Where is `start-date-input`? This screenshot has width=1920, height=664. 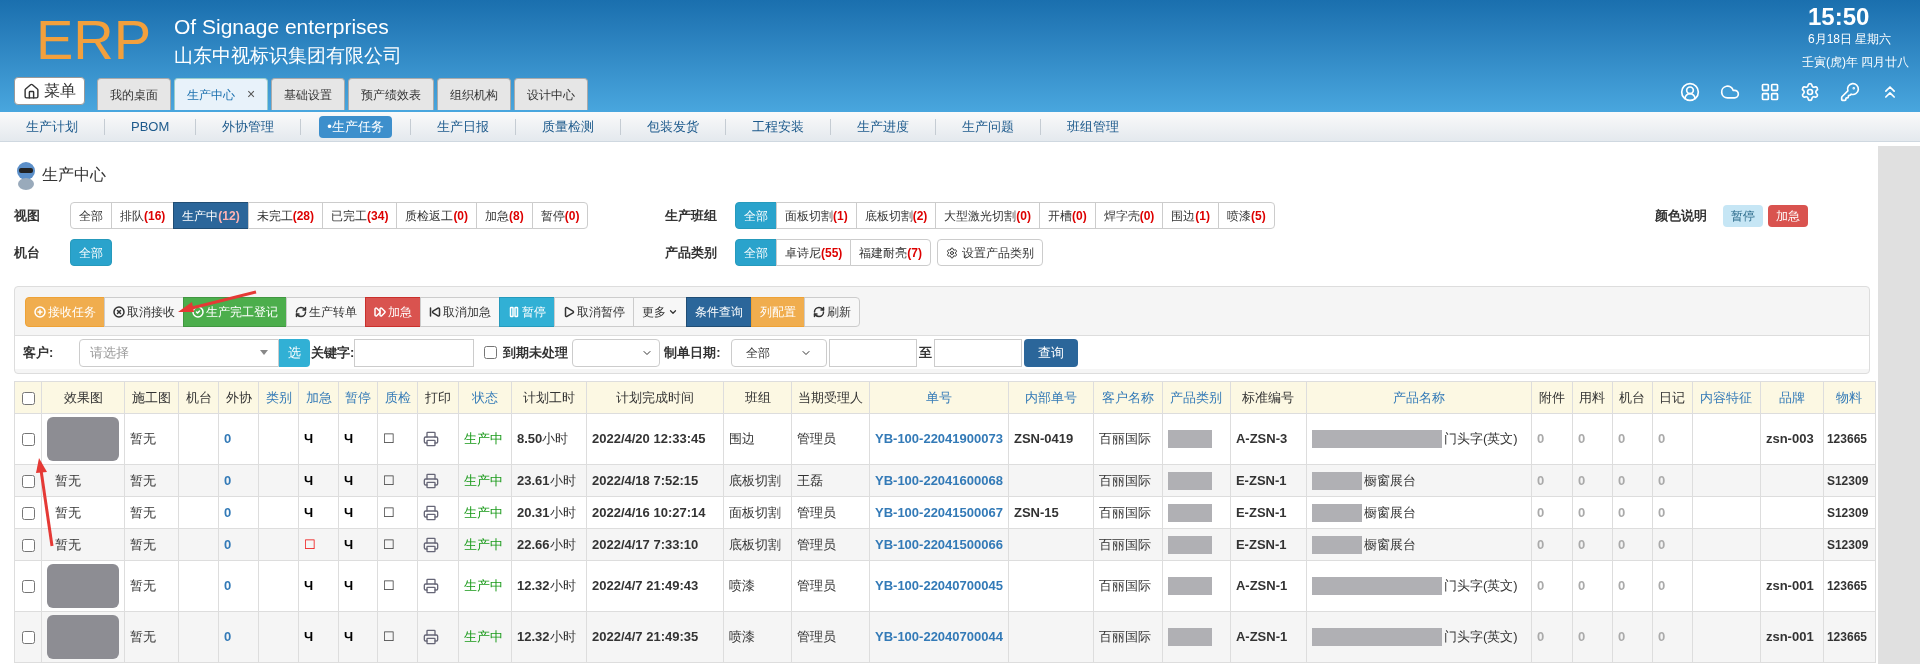
start-date-input is located at coordinates (872, 352).